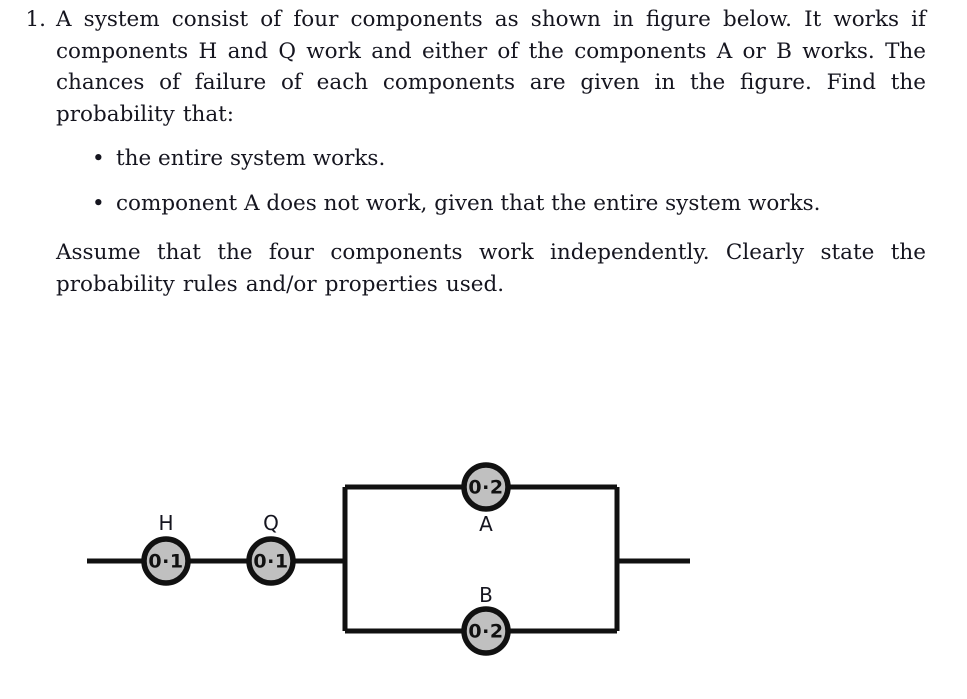  What do you see at coordinates (486, 595) in the screenshot?
I see `component-label-b: B` at bounding box center [486, 595].